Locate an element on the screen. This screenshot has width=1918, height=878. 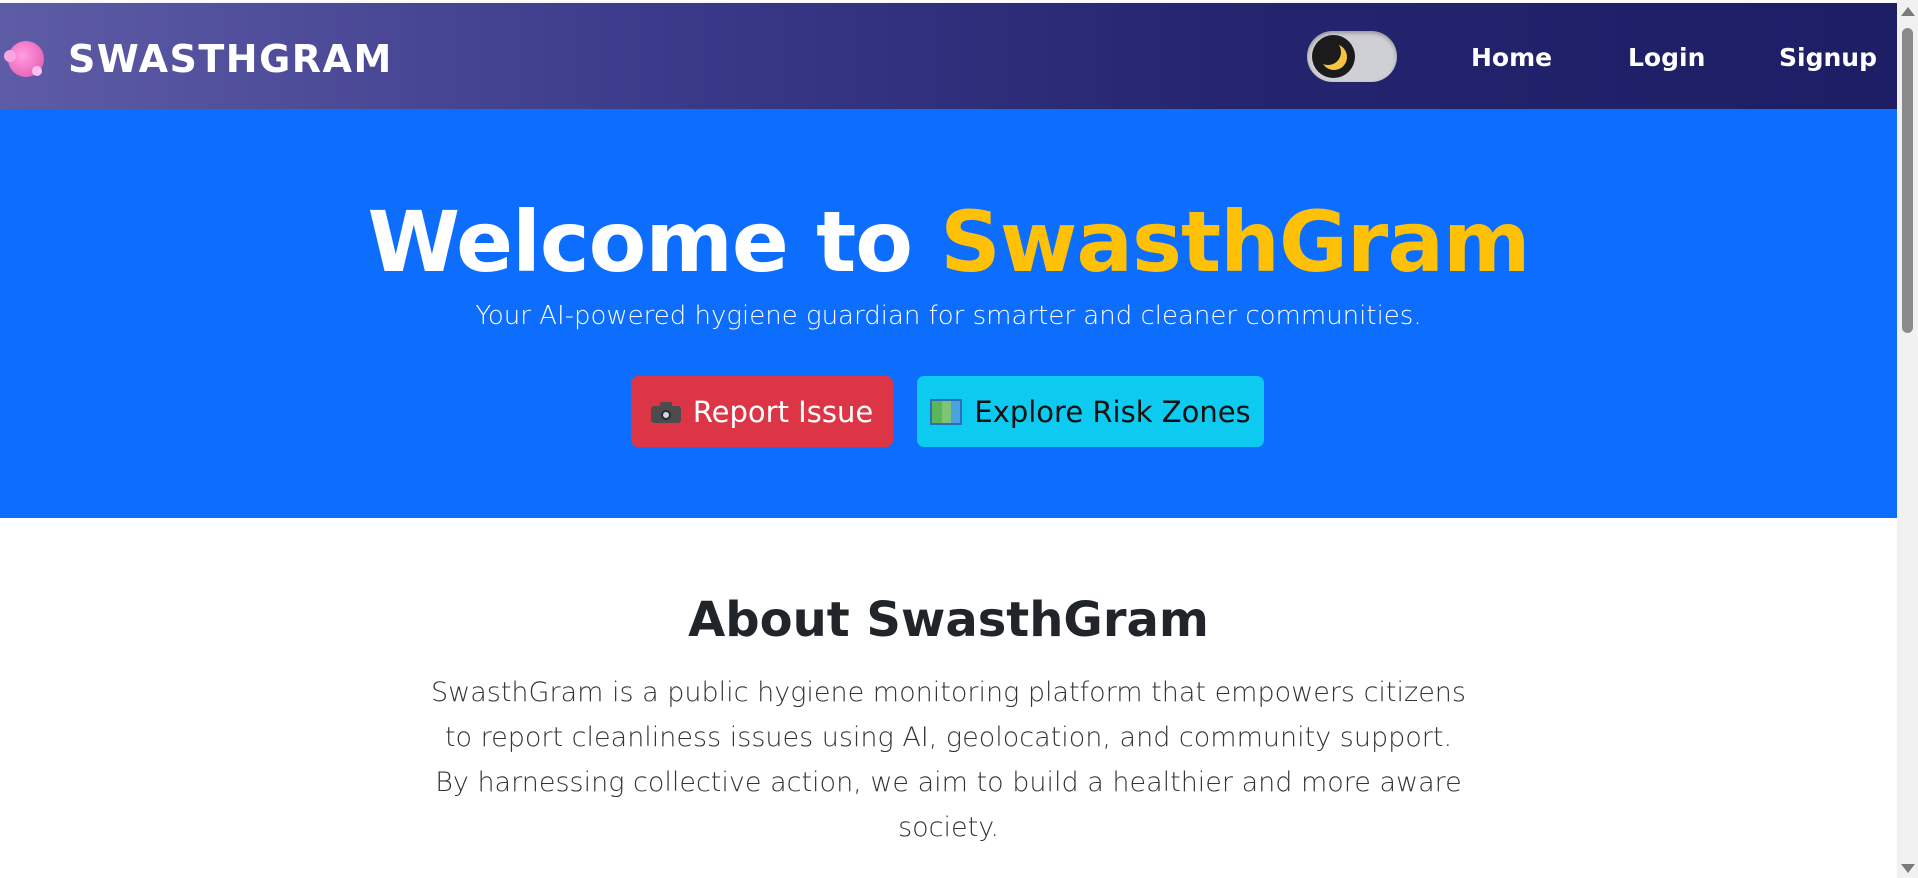
brand-logo-icon is located at coordinates (25, 59).